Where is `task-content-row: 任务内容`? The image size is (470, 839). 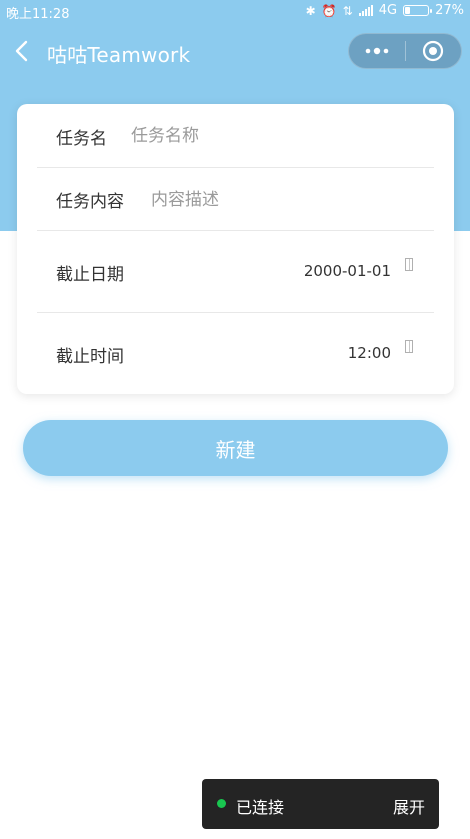
task-content-row: 任务内容 is located at coordinates (235, 199).